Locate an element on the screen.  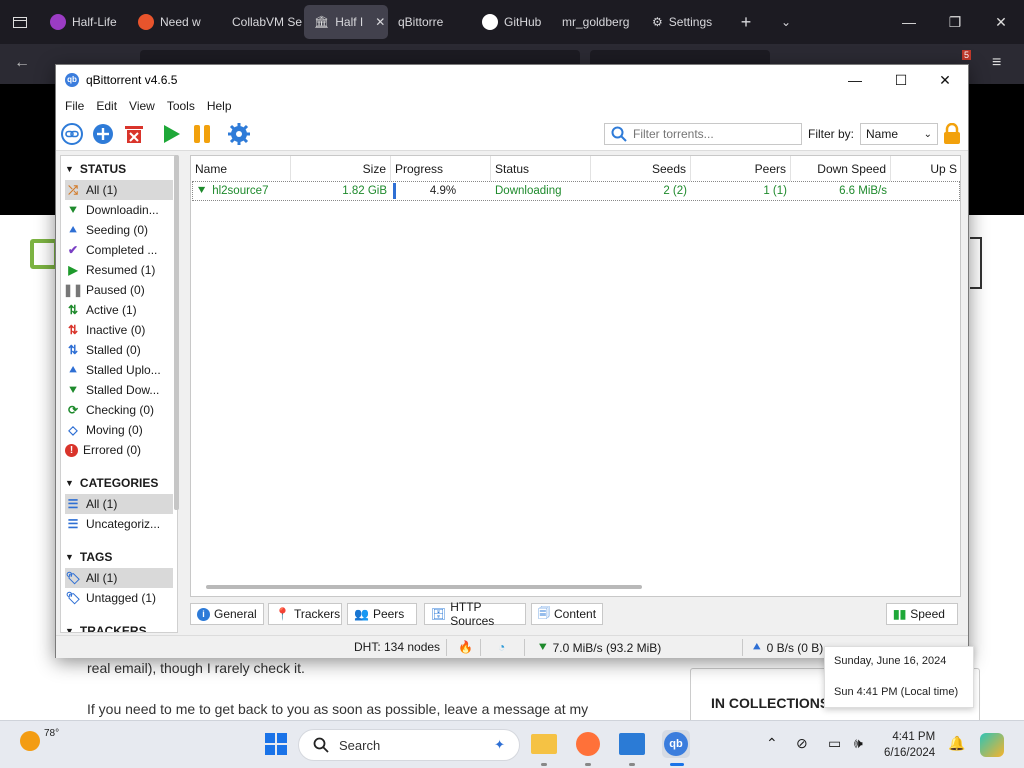
download-speed-status: ⯆ 7.0 MiB/s (93.2 MiB) is located at coordinates (599, 647).